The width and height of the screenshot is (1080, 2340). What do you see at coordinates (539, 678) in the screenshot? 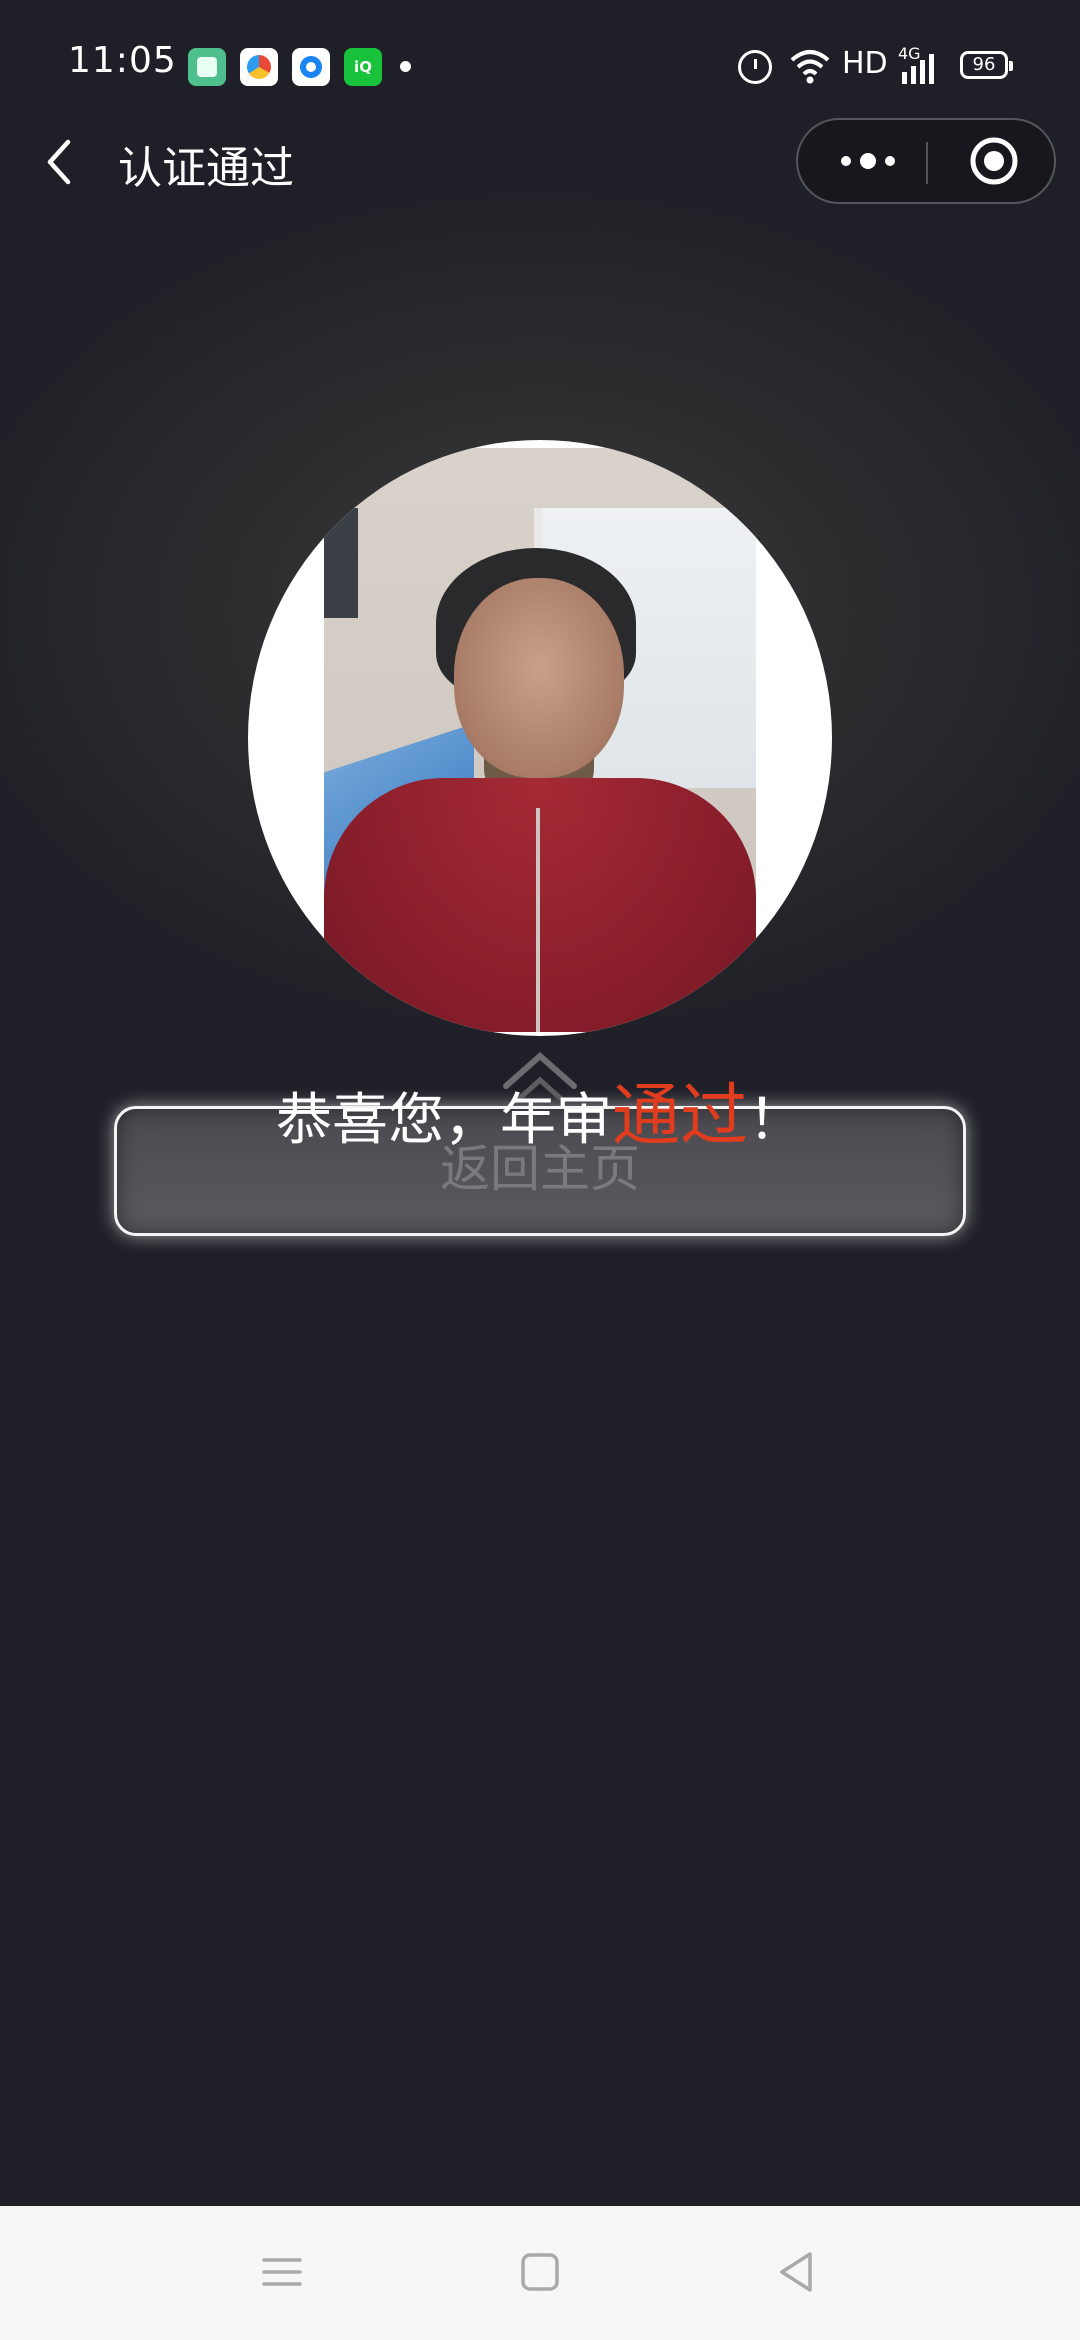
I see `photo-face` at bounding box center [539, 678].